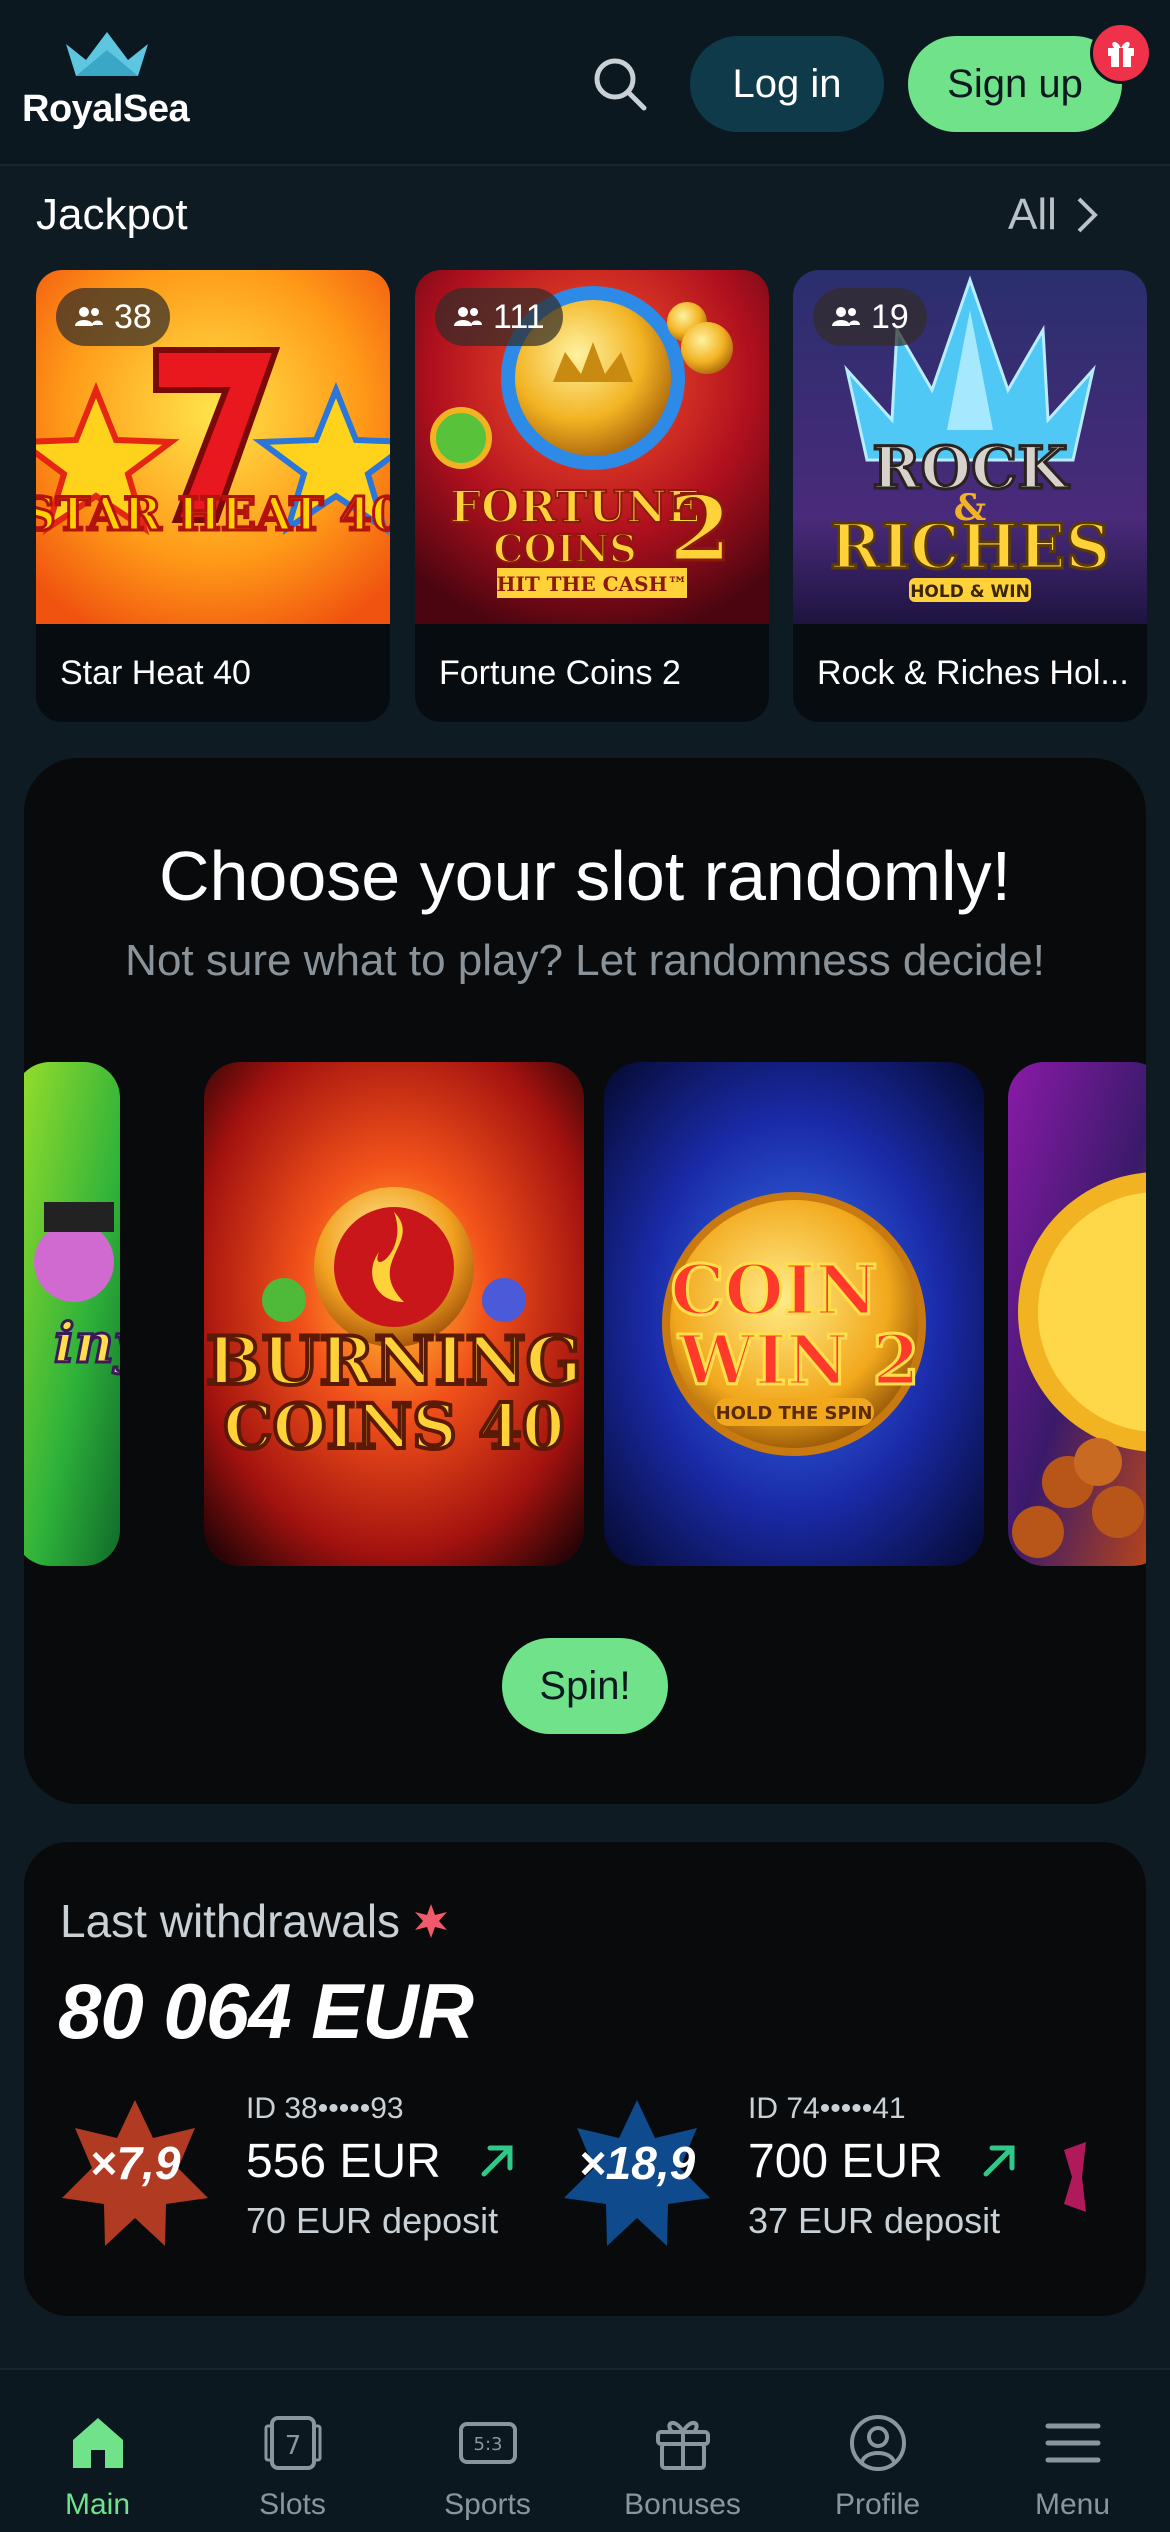 The height and width of the screenshot is (2532, 1170). I want to click on player-count-badge: 19, so click(870, 317).